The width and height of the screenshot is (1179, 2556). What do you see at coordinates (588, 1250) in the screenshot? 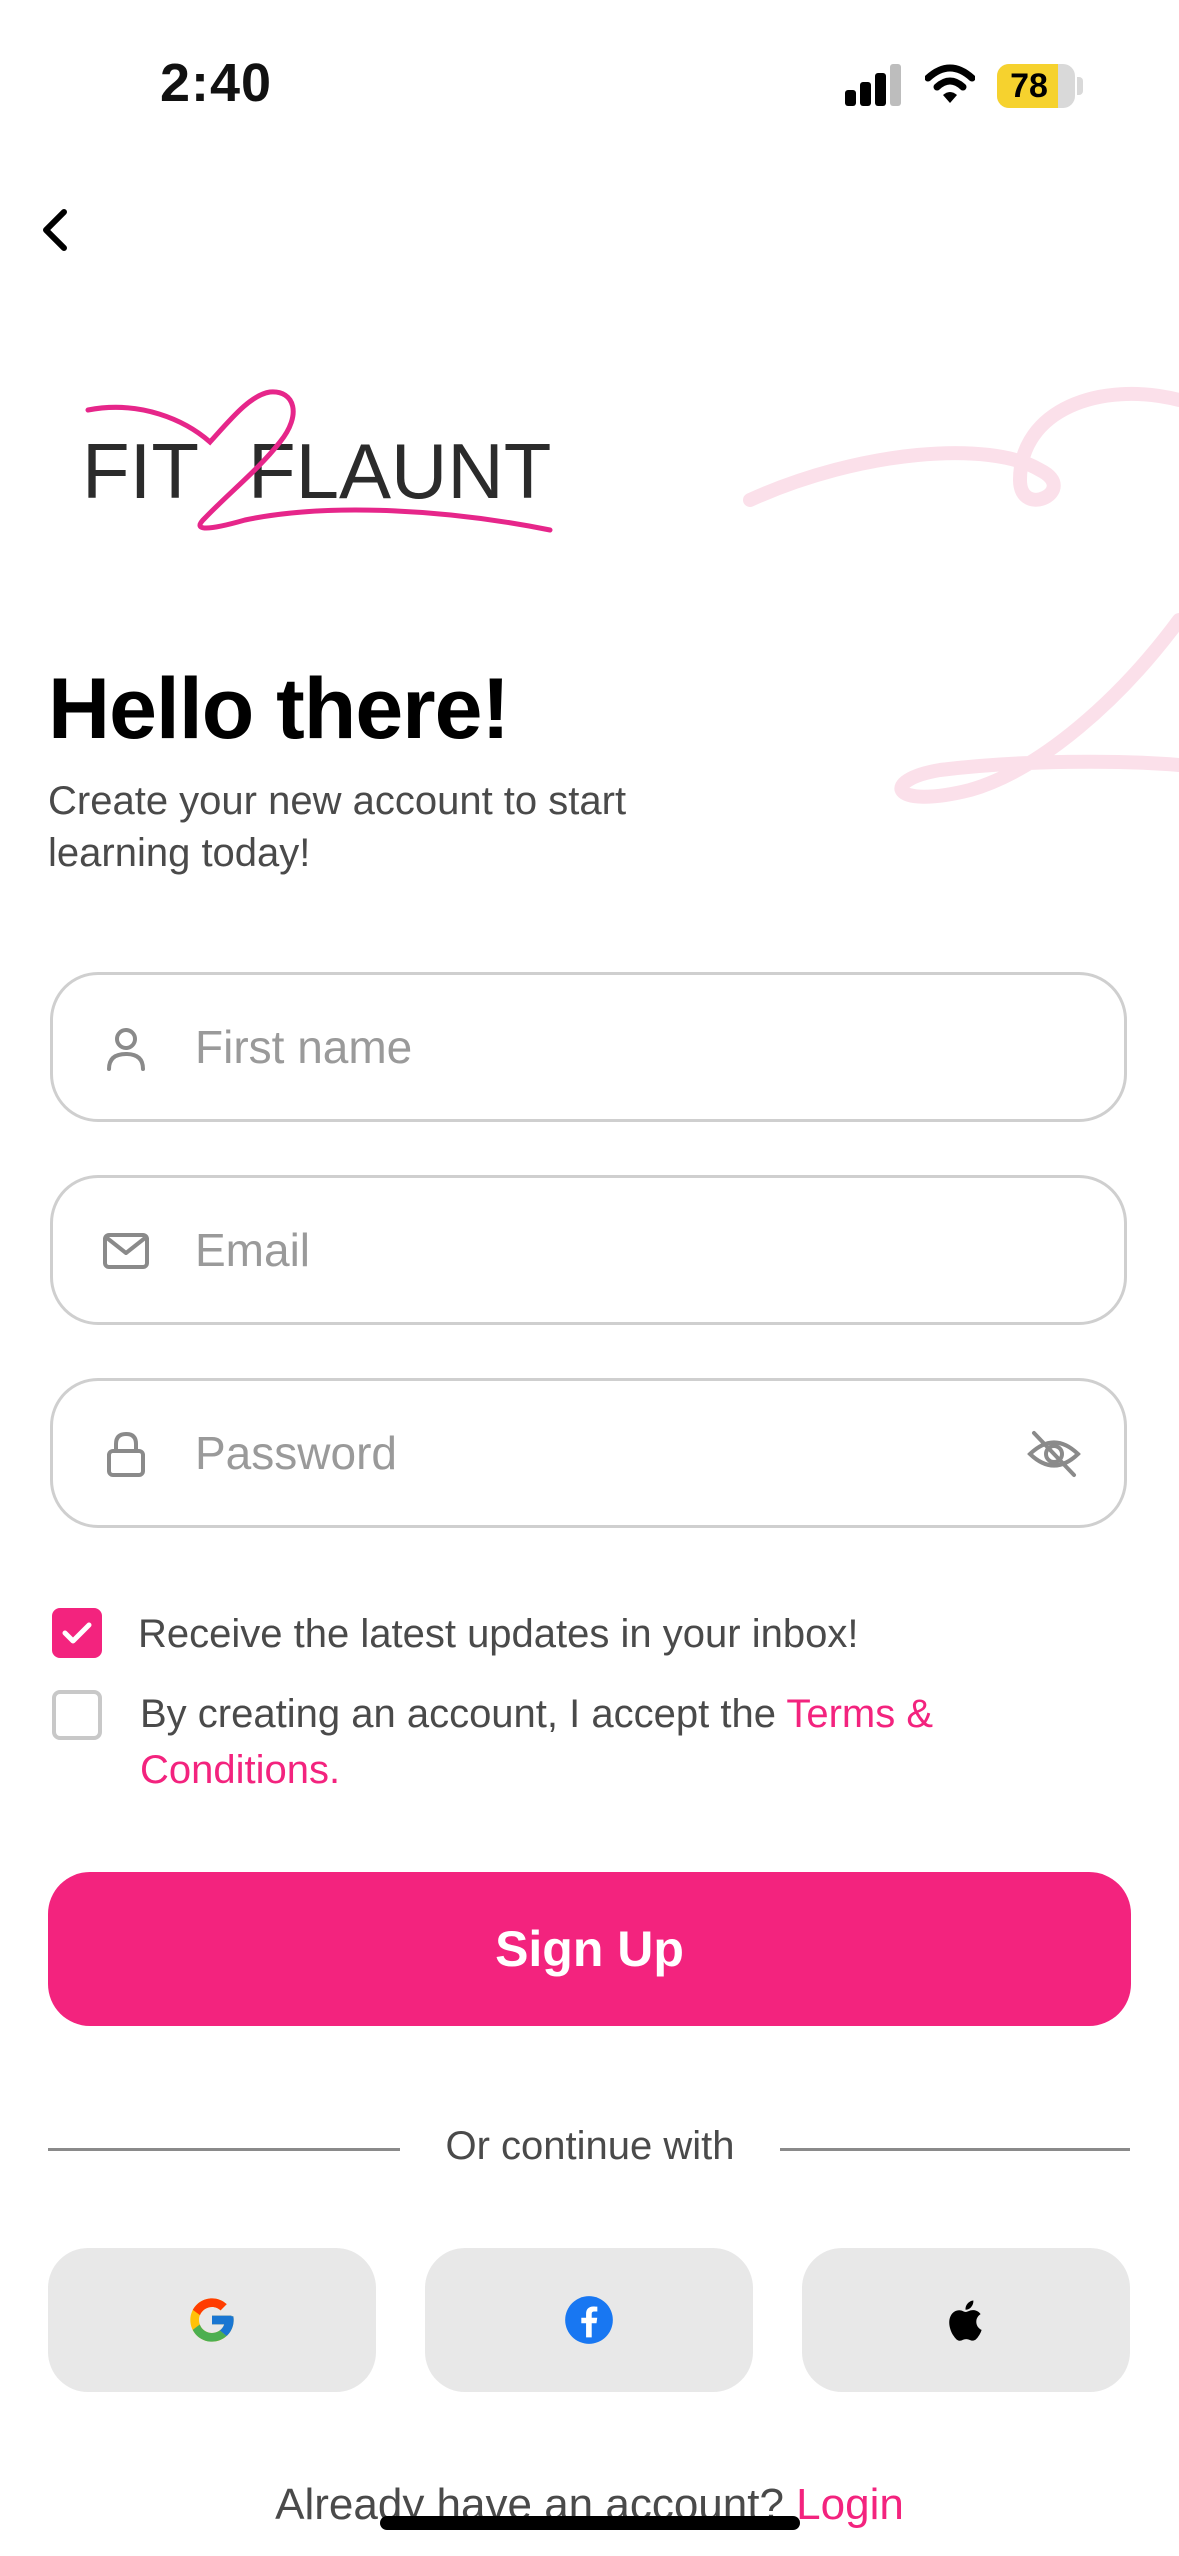
I see `email-field: Email` at bounding box center [588, 1250].